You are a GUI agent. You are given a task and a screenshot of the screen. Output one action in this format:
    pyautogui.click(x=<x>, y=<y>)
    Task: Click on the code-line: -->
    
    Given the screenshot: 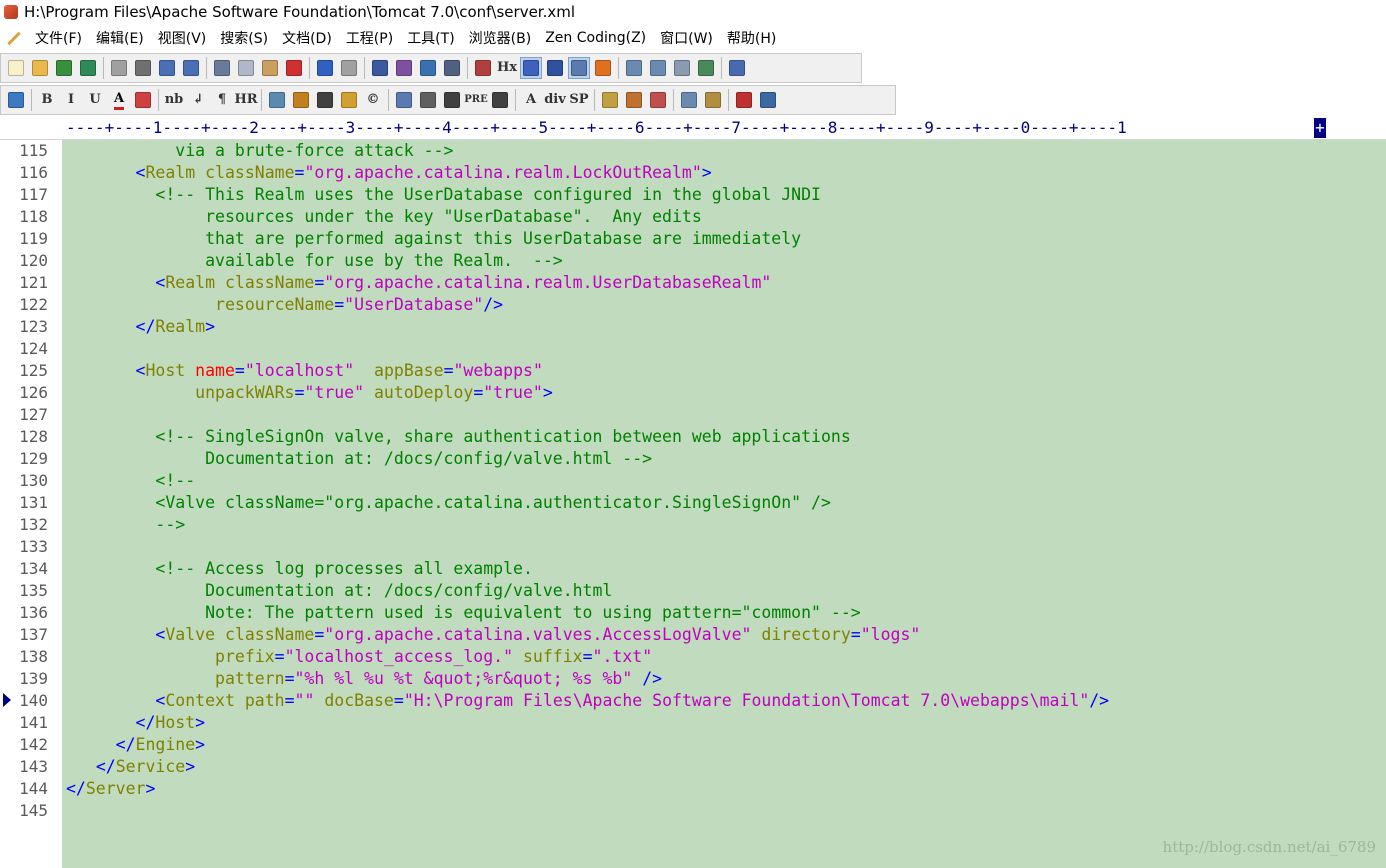 What is the action you would take?
    pyautogui.click(x=125, y=525)
    